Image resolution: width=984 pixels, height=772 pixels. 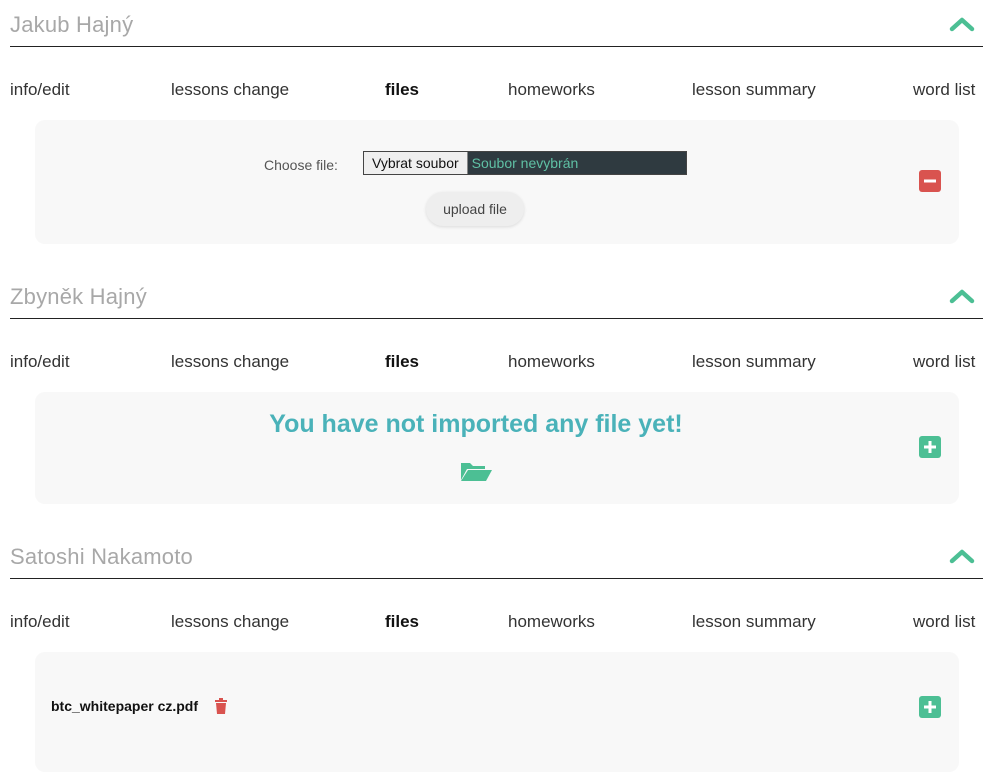 I want to click on upload-file-button: upload file, so click(x=475, y=209).